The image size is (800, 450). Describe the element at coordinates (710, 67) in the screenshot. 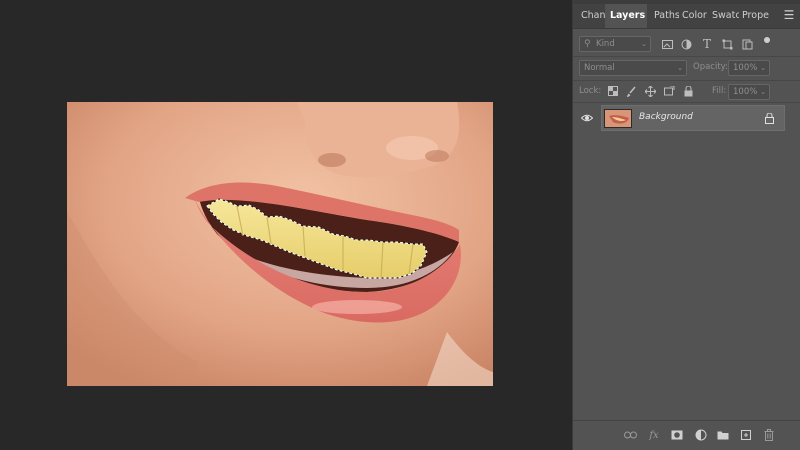

I see `opacity-label: Opacity:` at that location.